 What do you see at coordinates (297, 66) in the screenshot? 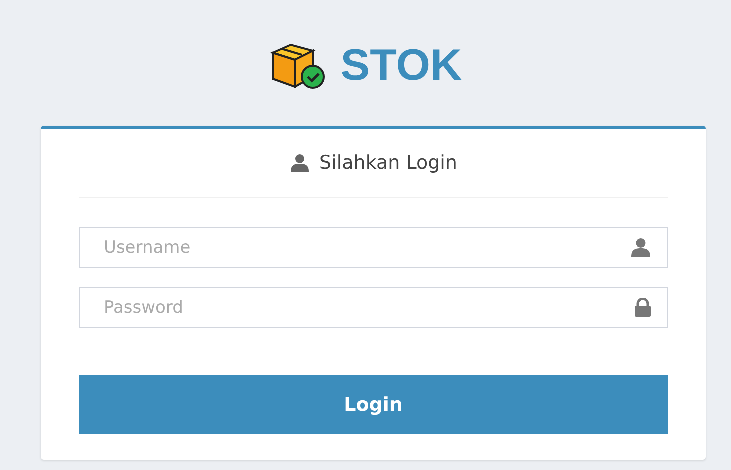
I see `package-check-icon` at bounding box center [297, 66].